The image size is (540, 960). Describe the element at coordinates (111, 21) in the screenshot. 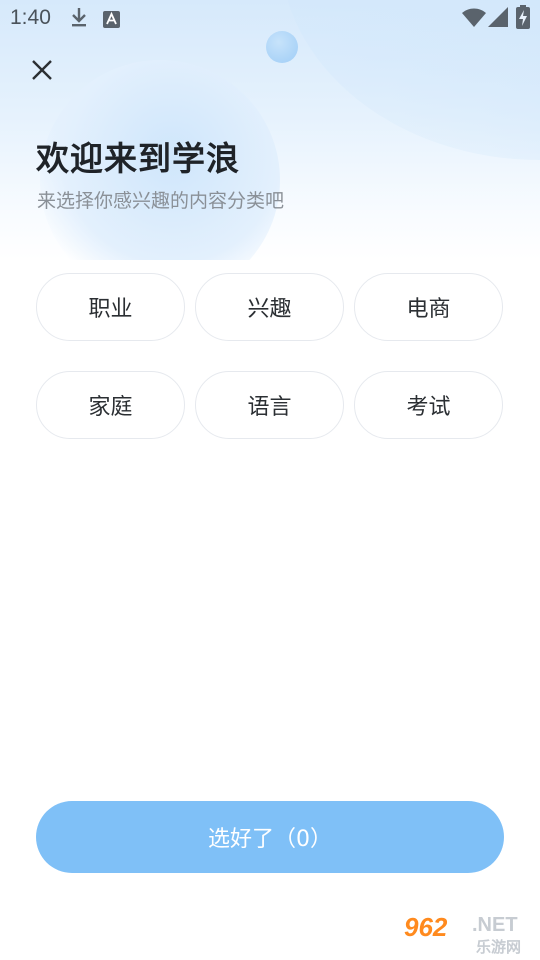

I see `a-notification-icon` at that location.